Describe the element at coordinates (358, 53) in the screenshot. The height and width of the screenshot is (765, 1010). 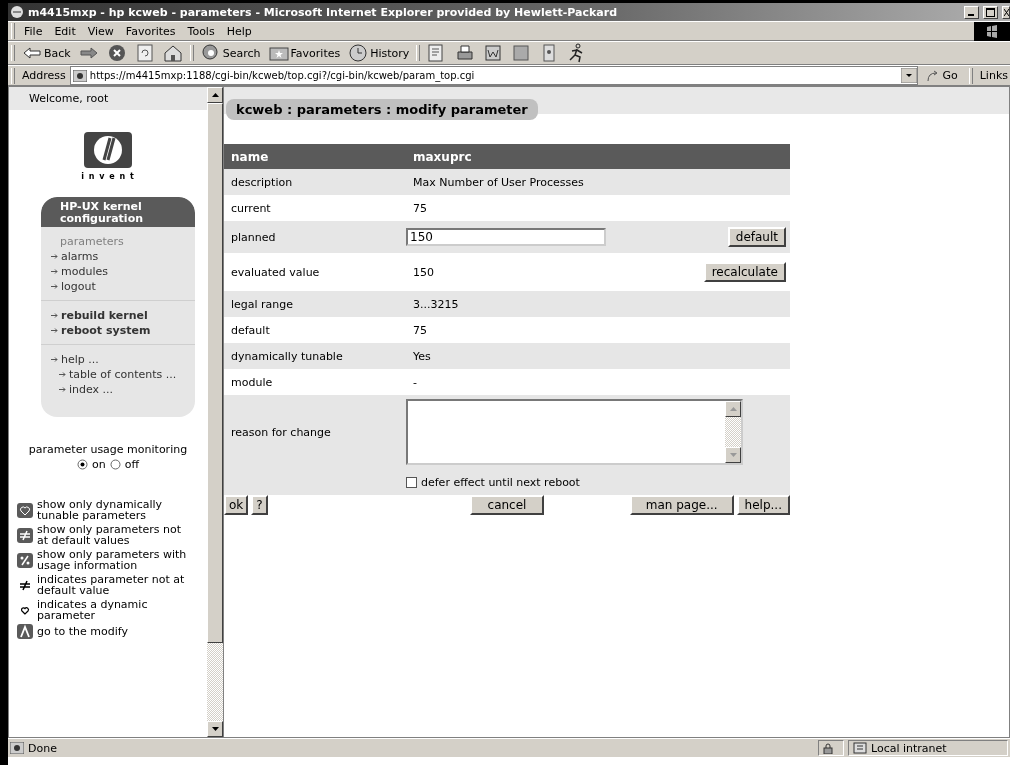
I see `clock-icon` at that location.